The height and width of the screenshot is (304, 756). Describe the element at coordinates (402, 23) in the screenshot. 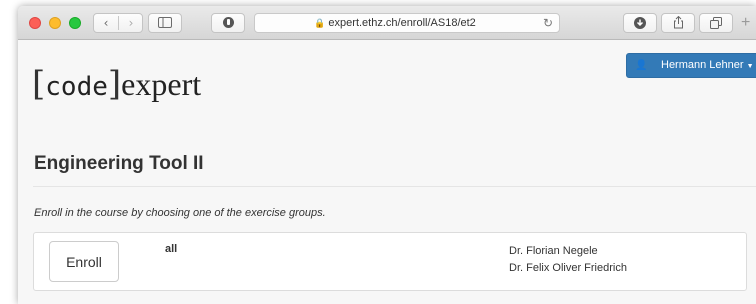

I see `url-text: expert.ethz.ch/enroll/AS18/et2` at that location.